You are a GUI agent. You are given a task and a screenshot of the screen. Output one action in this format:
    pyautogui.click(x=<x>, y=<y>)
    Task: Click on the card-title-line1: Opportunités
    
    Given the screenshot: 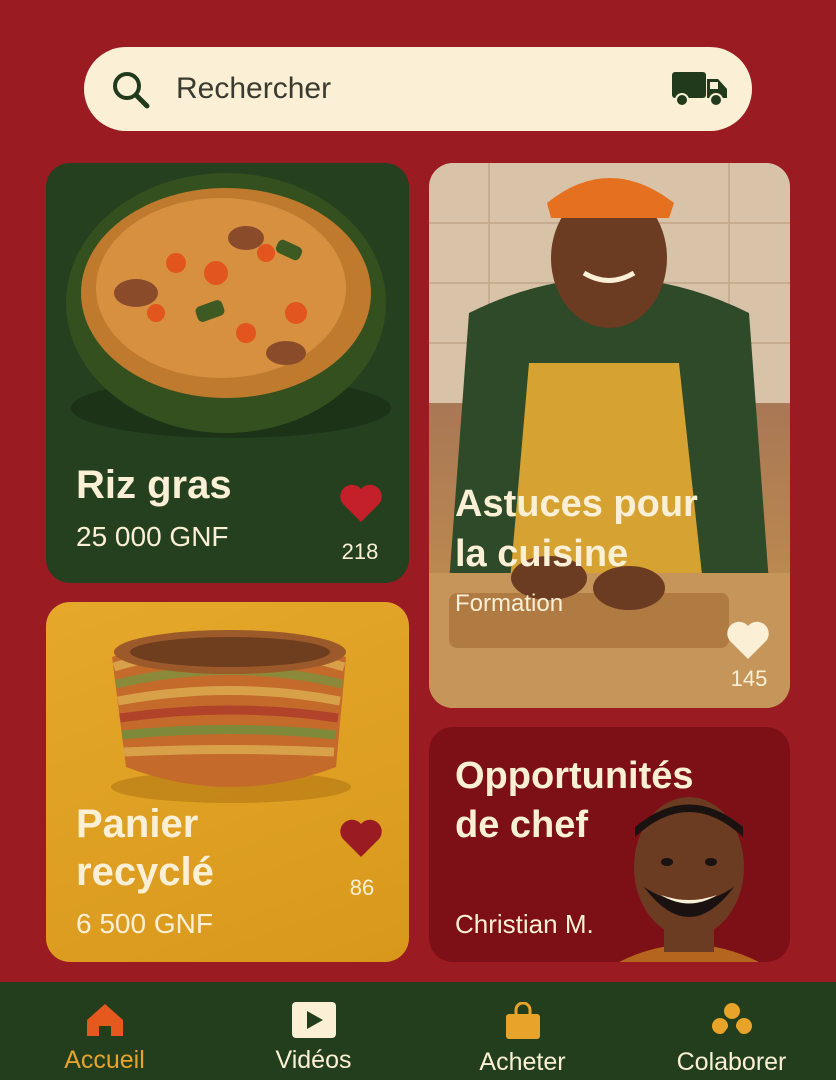 What is the action you would take?
    pyautogui.click(x=574, y=776)
    